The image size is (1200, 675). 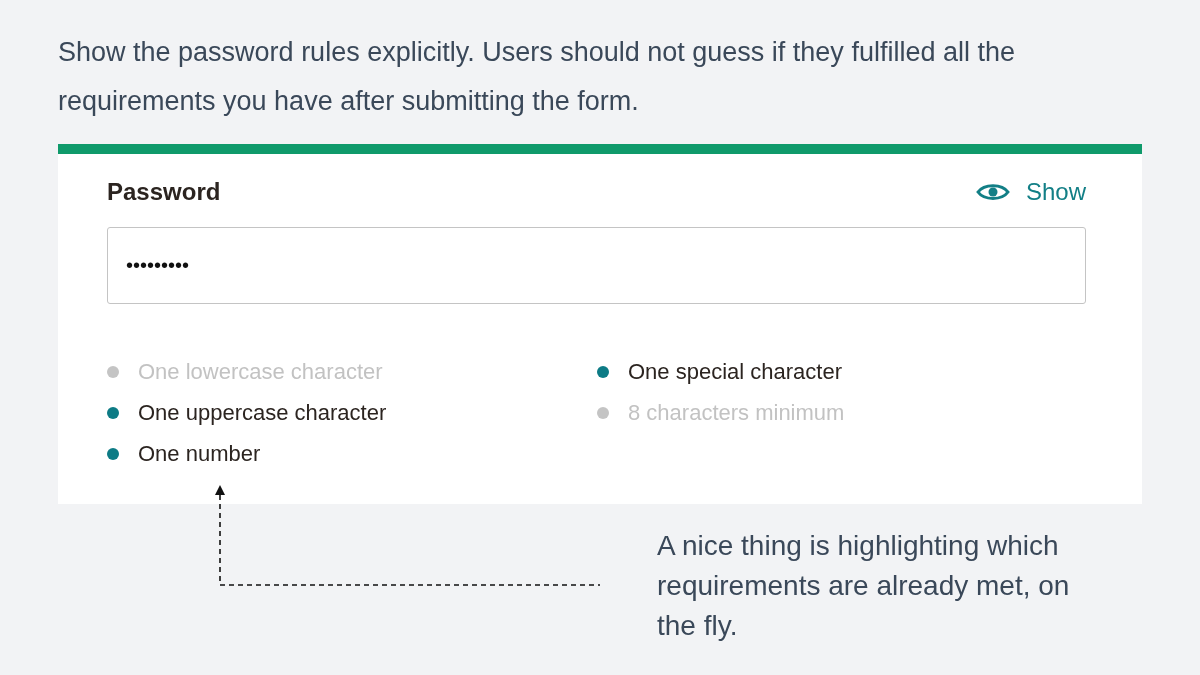 I want to click on requirement-text: One number, so click(x=199, y=453).